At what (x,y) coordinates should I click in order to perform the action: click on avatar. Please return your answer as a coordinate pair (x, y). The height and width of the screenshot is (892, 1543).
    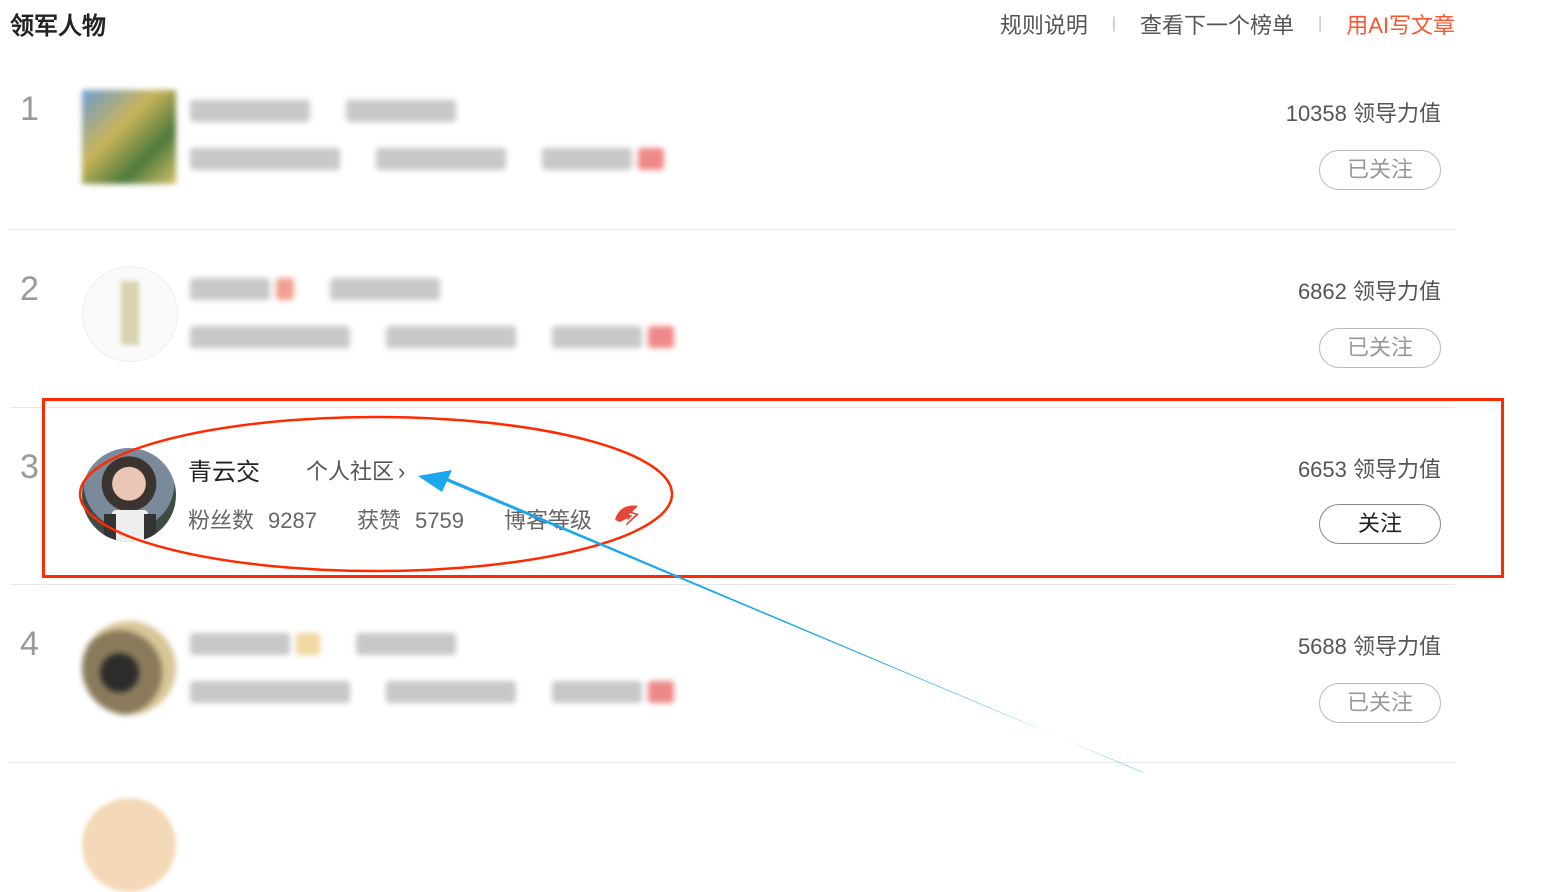
    Looking at the image, I should click on (129, 845).